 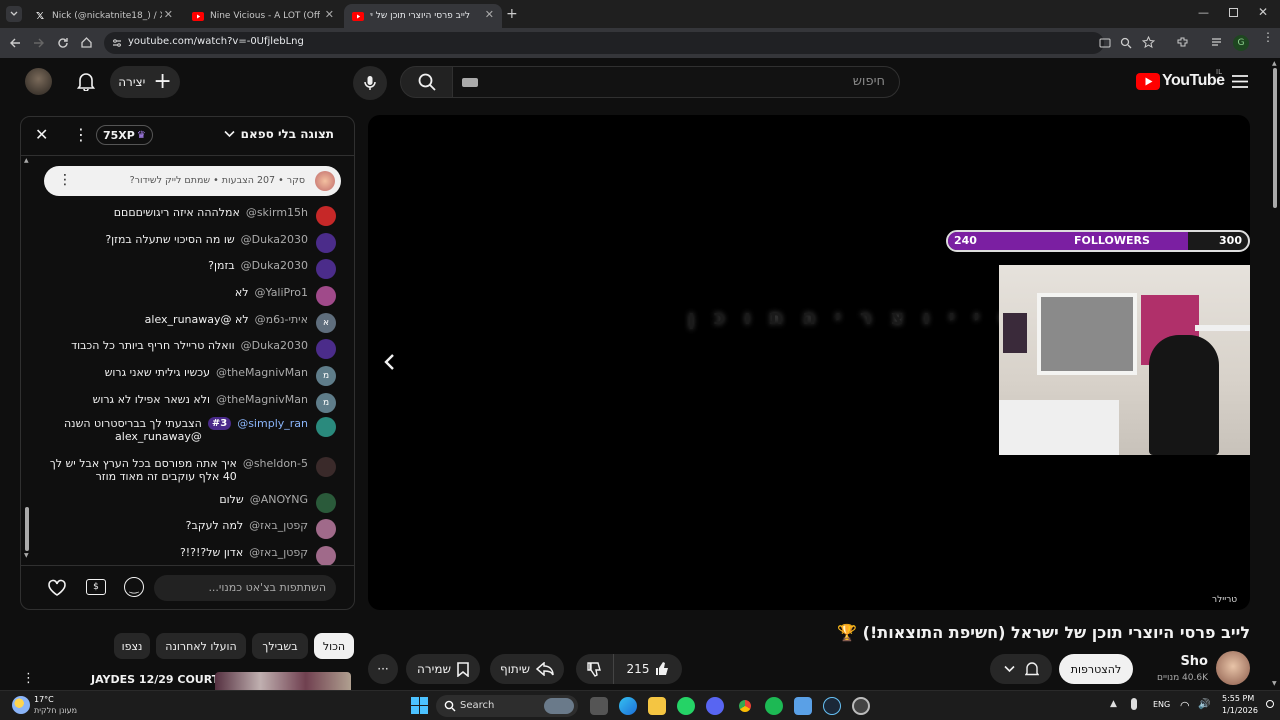 What do you see at coordinates (1134, 704) in the screenshot?
I see `mic-tray-icon` at bounding box center [1134, 704].